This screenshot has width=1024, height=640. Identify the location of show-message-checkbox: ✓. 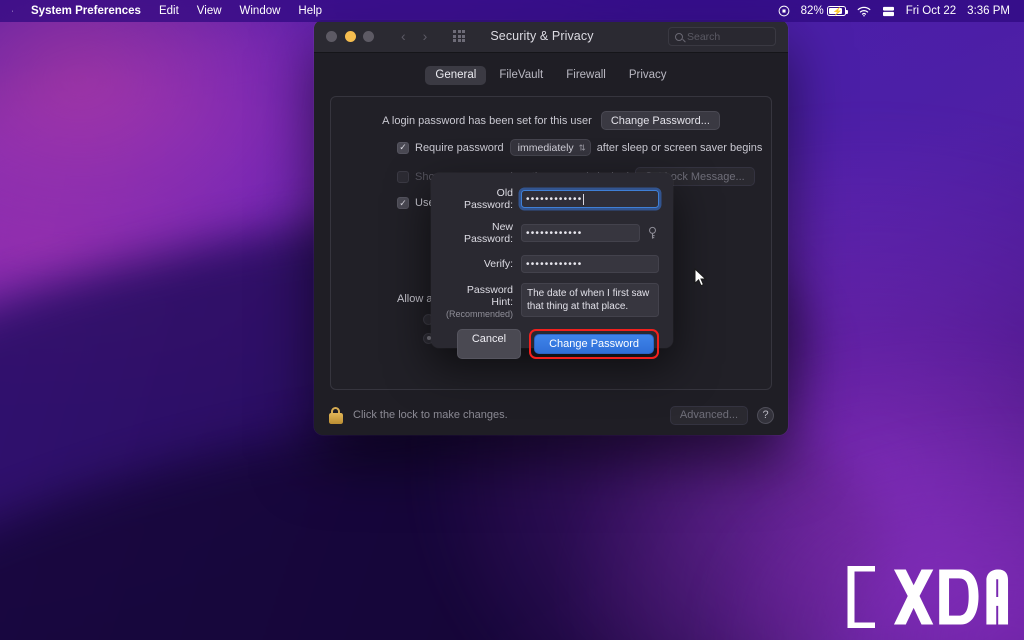
(403, 176).